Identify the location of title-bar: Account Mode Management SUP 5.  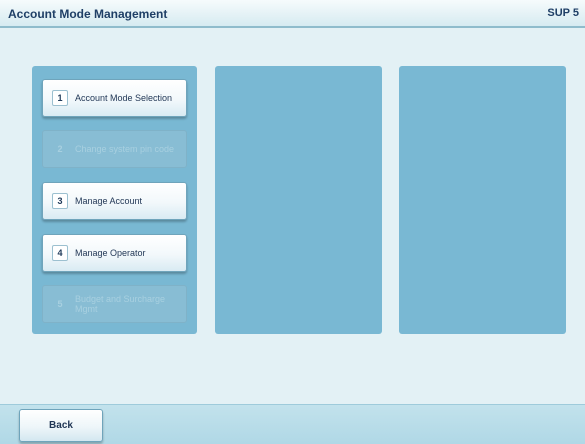
(292, 14).